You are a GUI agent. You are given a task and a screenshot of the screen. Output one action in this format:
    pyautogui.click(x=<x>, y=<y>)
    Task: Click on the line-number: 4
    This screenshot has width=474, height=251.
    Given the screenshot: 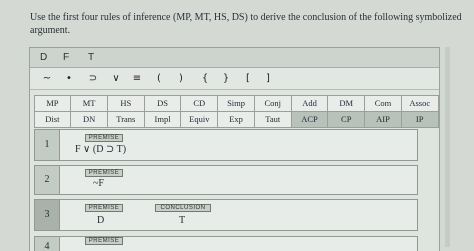 What is the action you would take?
    pyautogui.click(x=47, y=244)
    